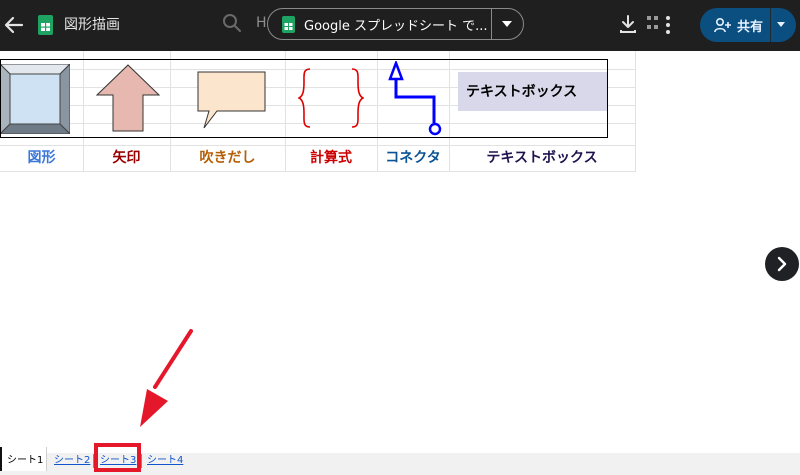  I want to click on grid-line, so click(318, 171).